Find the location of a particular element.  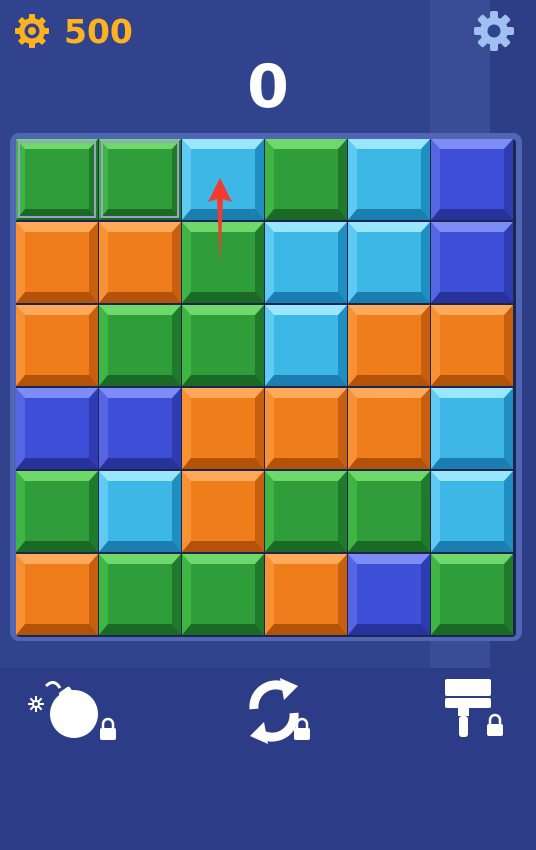

paint-button is located at coordinates (475, 711).